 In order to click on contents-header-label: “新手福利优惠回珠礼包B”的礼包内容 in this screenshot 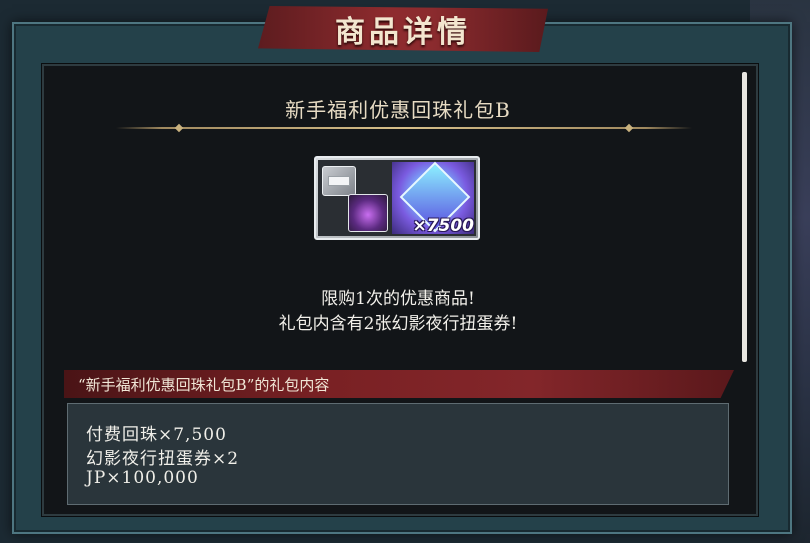, I will do `click(204, 385)`.